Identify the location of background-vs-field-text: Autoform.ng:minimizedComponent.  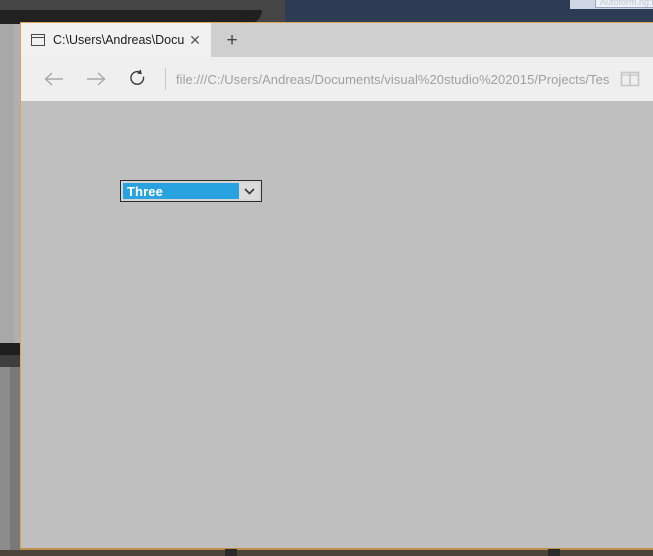
(626, 3).